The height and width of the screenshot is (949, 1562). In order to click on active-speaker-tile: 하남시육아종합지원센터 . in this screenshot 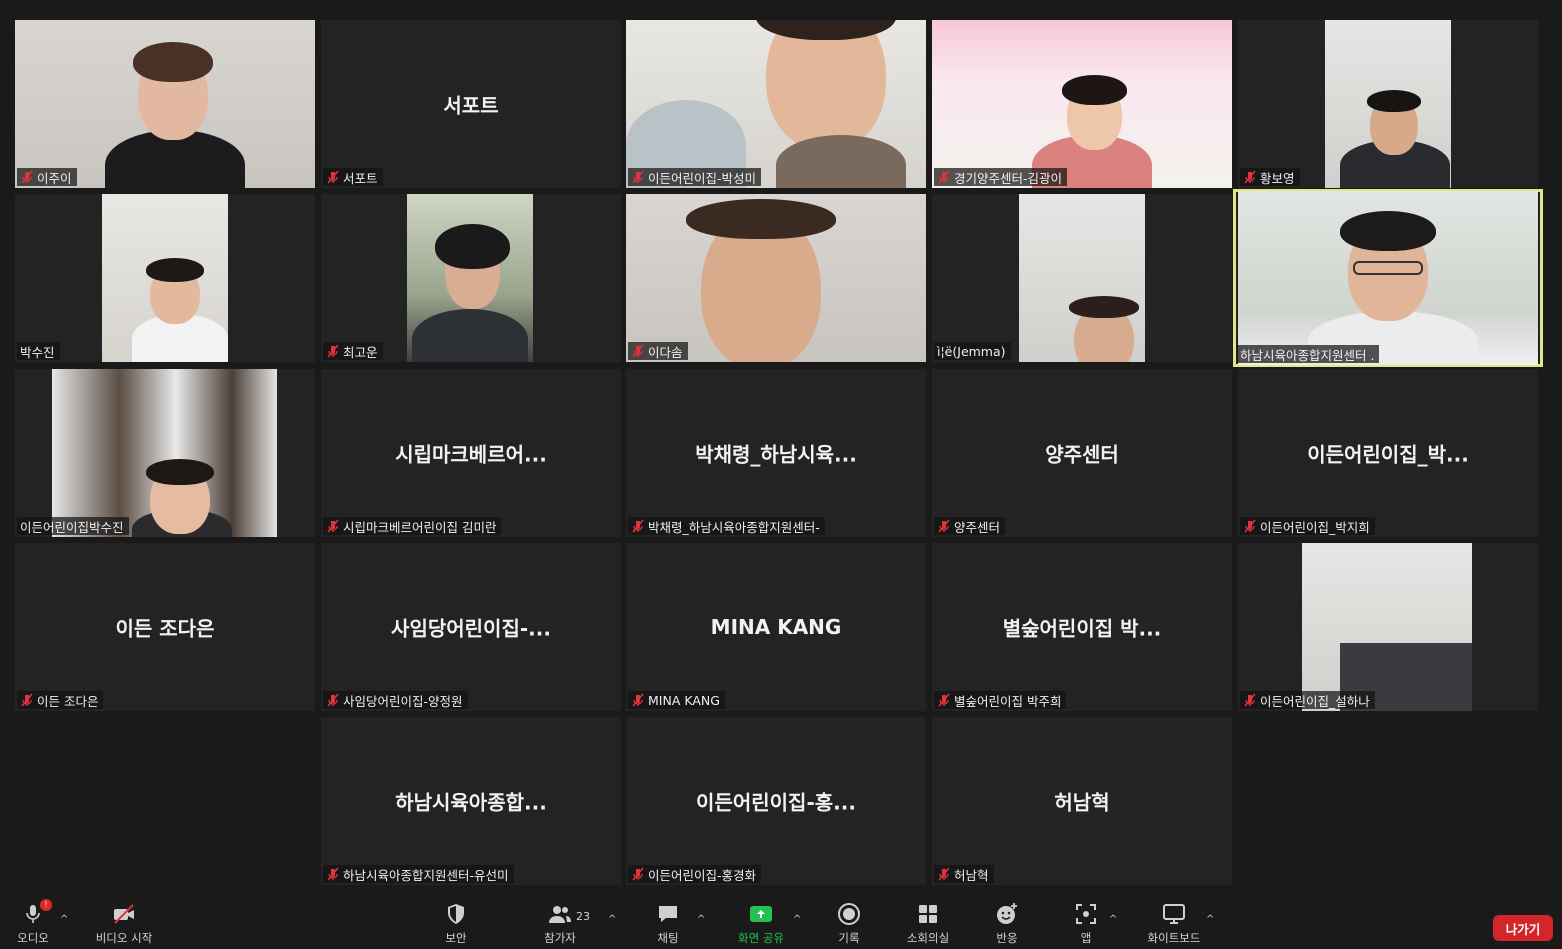, I will do `click(1388, 278)`.